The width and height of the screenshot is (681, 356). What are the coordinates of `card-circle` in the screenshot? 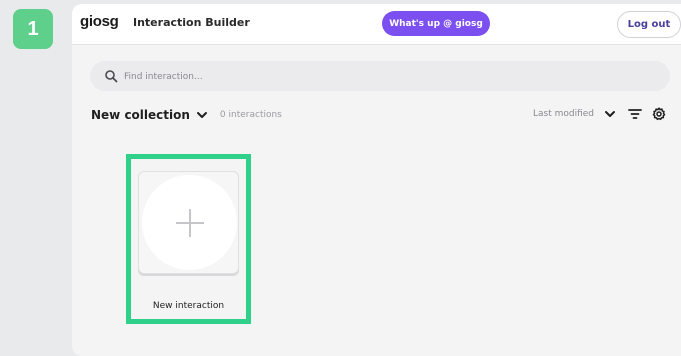 It's located at (189, 222).